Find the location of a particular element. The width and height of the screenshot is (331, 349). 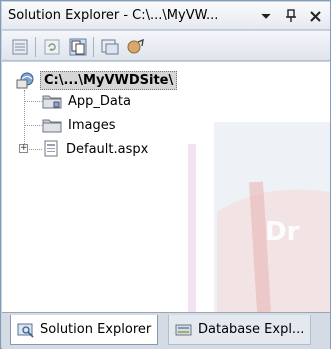

chevron-down-icon is located at coordinates (266, 16).